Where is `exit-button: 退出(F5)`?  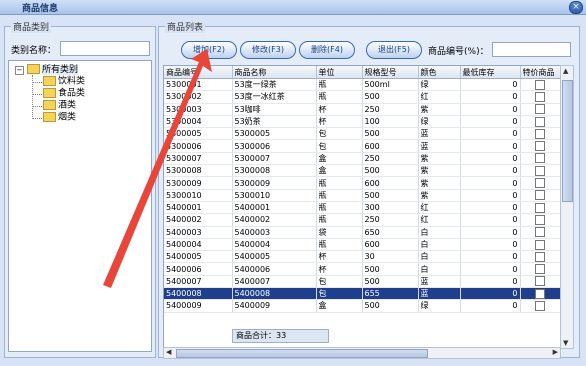 exit-button: 退出(F5) is located at coordinates (394, 50).